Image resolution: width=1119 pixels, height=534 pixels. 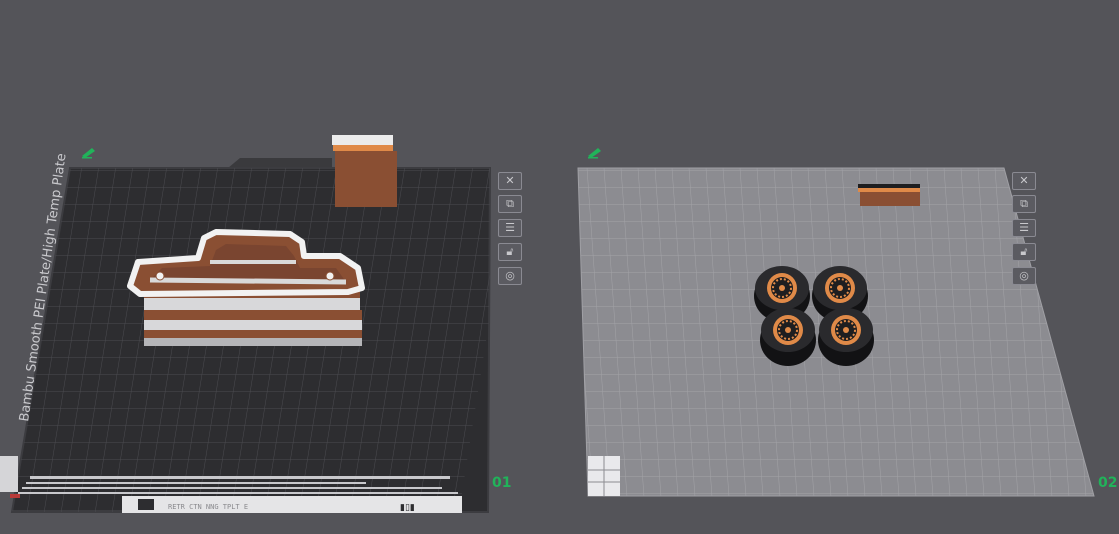 I want to click on plate-1-number: 01, so click(x=501, y=483).